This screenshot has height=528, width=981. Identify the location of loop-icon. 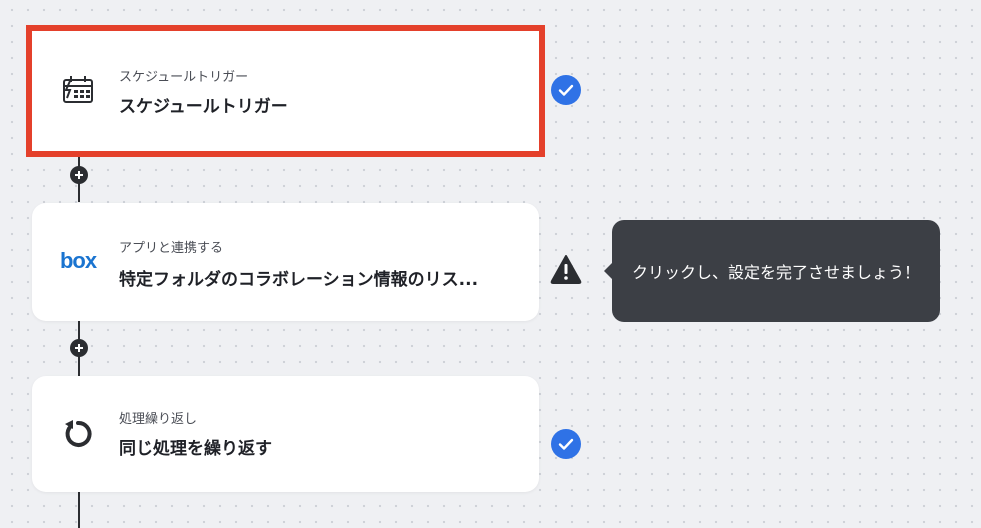
(78, 434).